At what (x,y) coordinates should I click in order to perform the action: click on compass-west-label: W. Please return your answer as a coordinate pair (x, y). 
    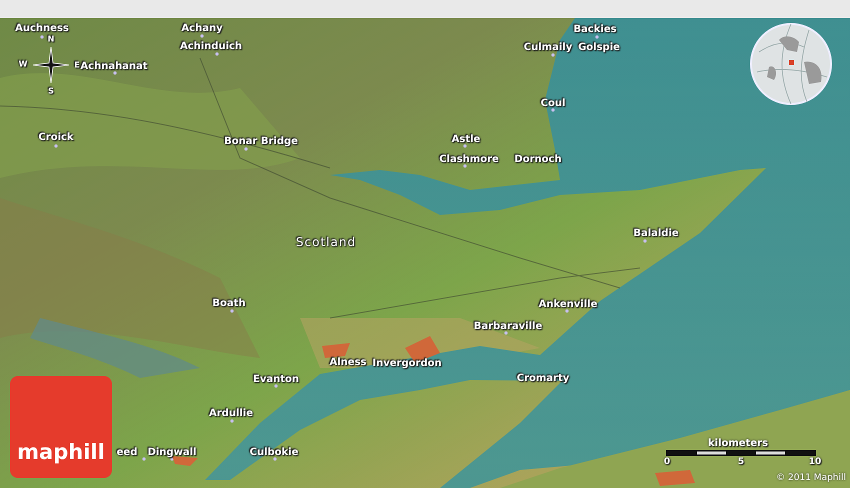
    Looking at the image, I should click on (23, 64).